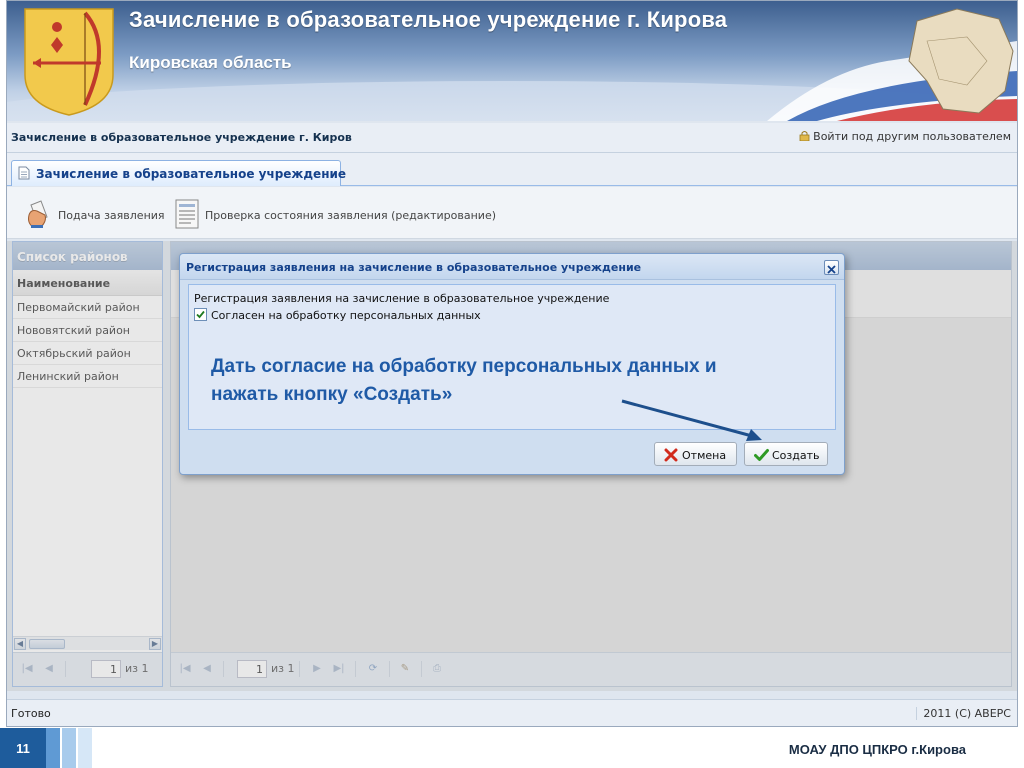 The height and width of the screenshot is (768, 1024). I want to click on create-button: Создать, so click(786, 454).